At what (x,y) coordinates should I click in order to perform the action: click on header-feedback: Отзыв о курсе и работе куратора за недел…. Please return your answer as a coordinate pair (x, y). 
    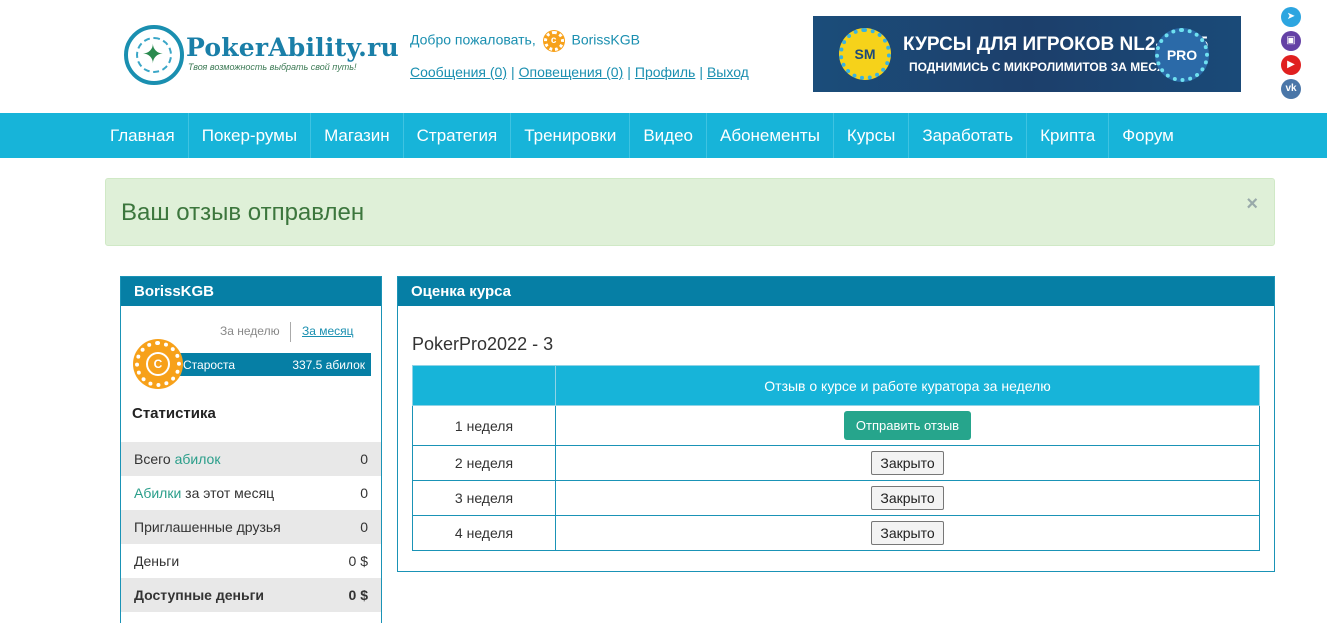
    Looking at the image, I should click on (907, 385).